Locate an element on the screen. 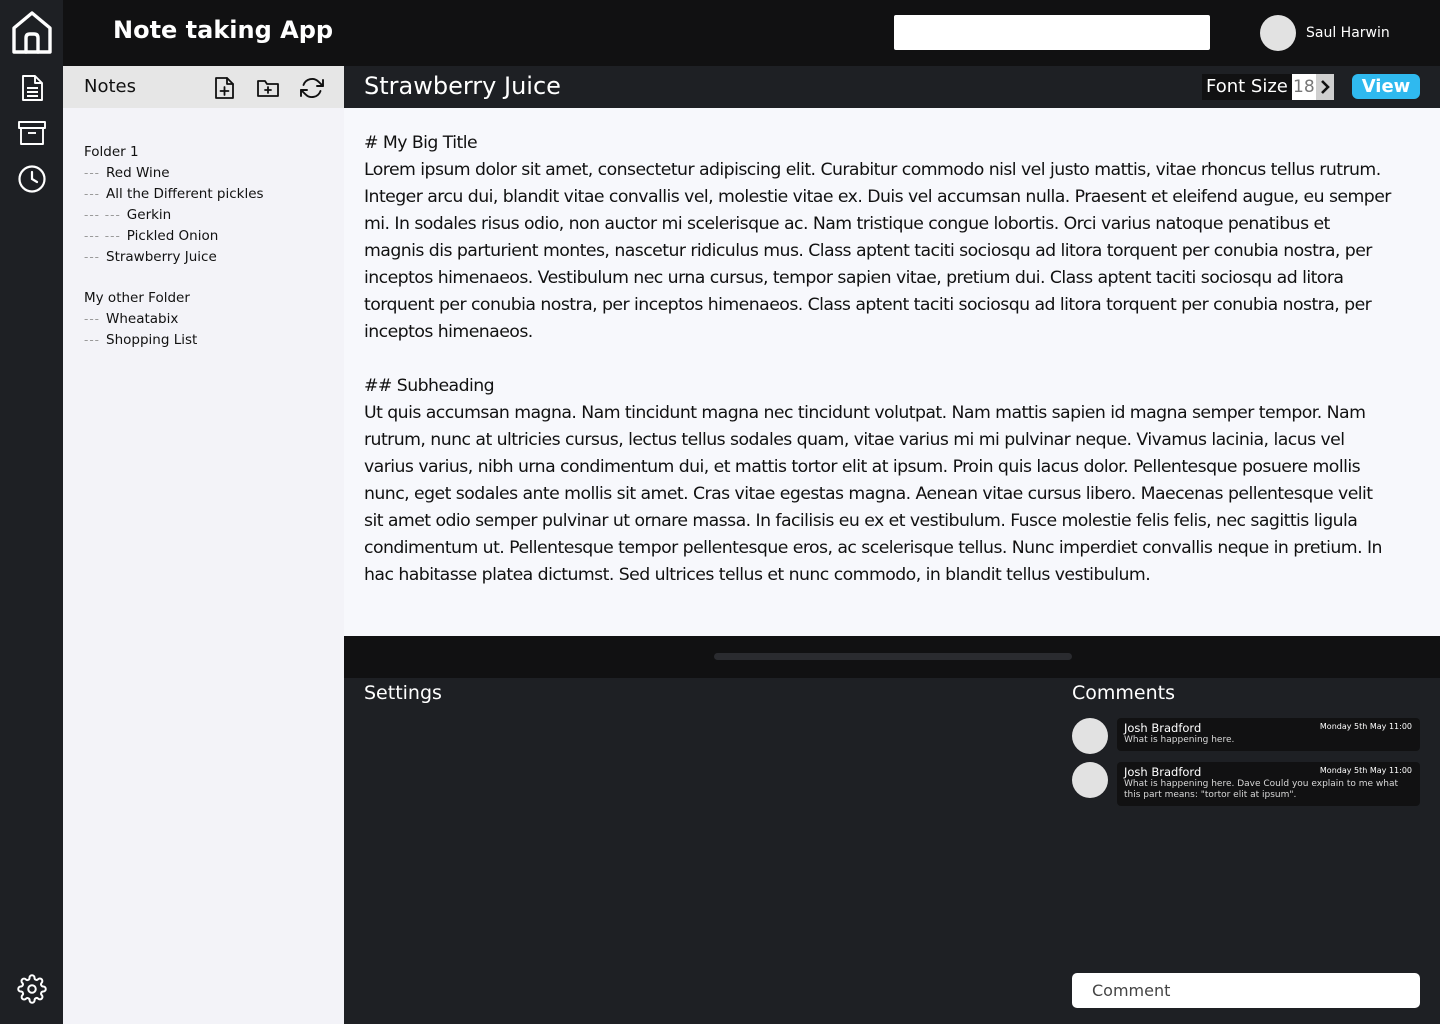 The image size is (1440, 1024). drawer-top-bar is located at coordinates (892, 657).